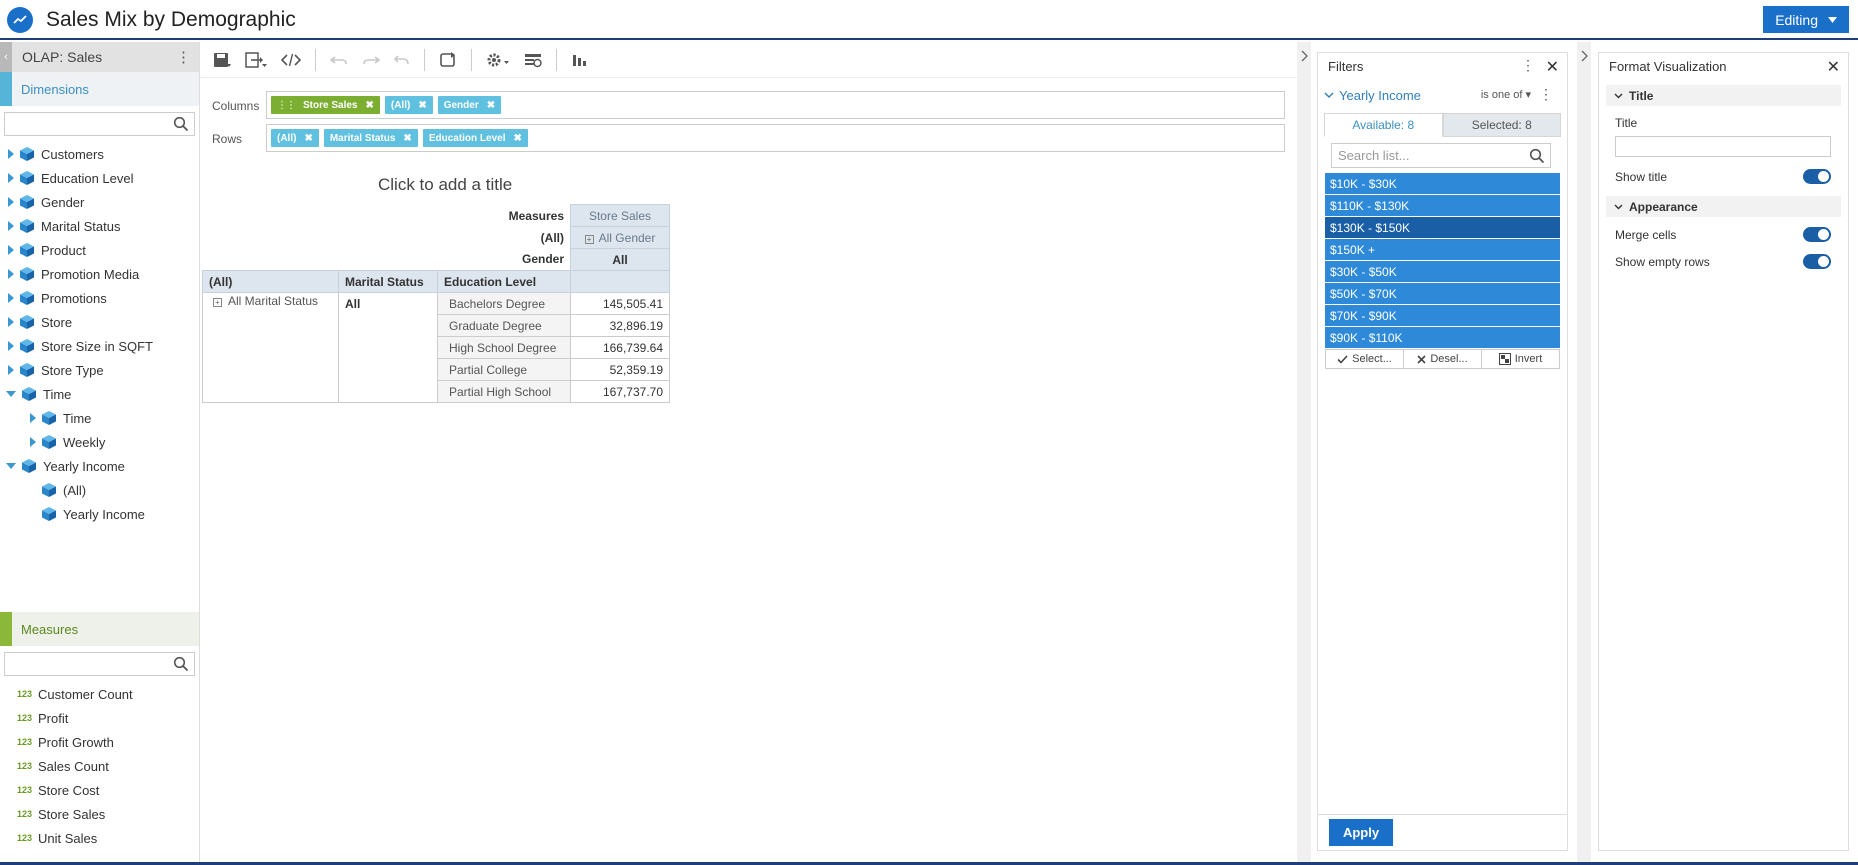 This screenshot has height=865, width=1858. What do you see at coordinates (1806, 19) in the screenshot?
I see `editing-mode-button: Editing` at bounding box center [1806, 19].